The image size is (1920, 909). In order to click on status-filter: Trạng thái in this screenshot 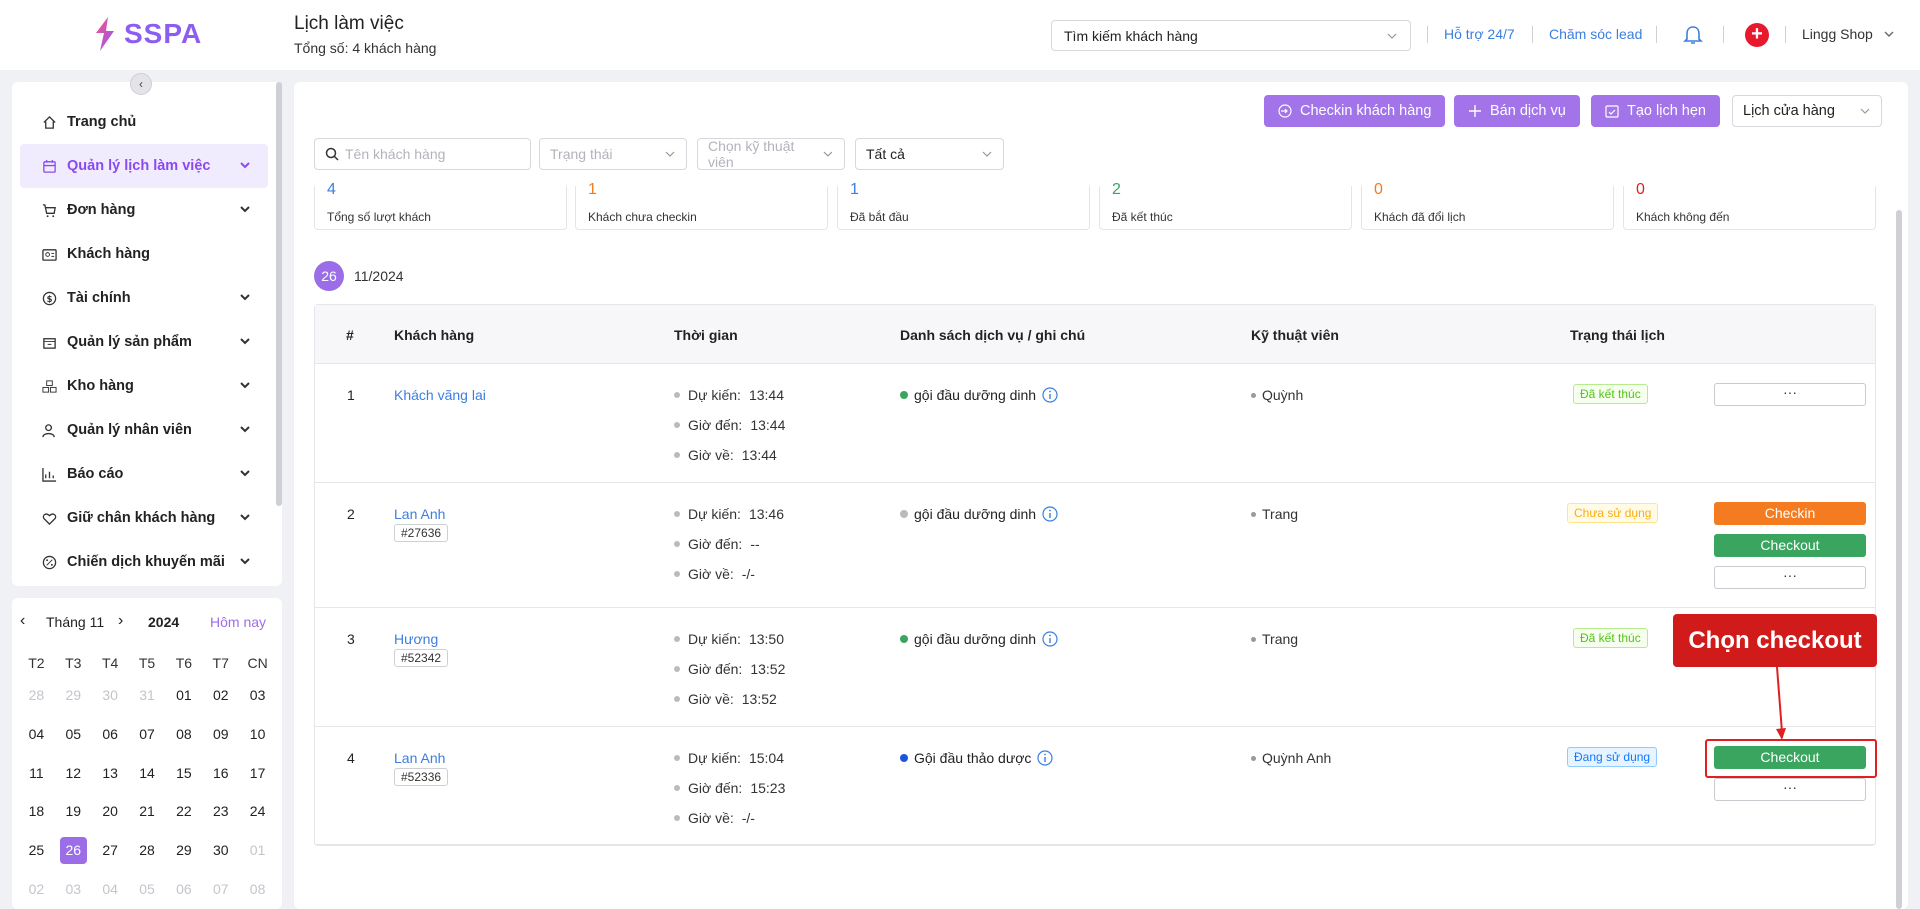, I will do `click(613, 154)`.